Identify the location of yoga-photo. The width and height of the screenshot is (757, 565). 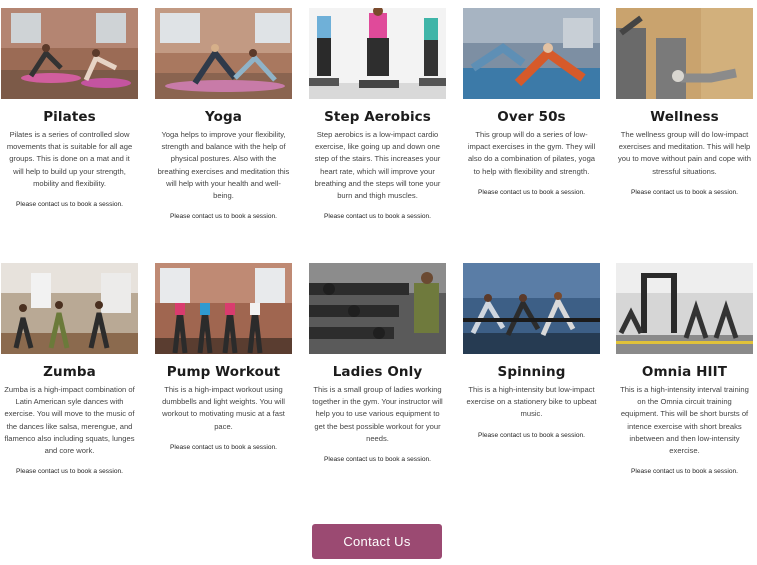
(223, 53).